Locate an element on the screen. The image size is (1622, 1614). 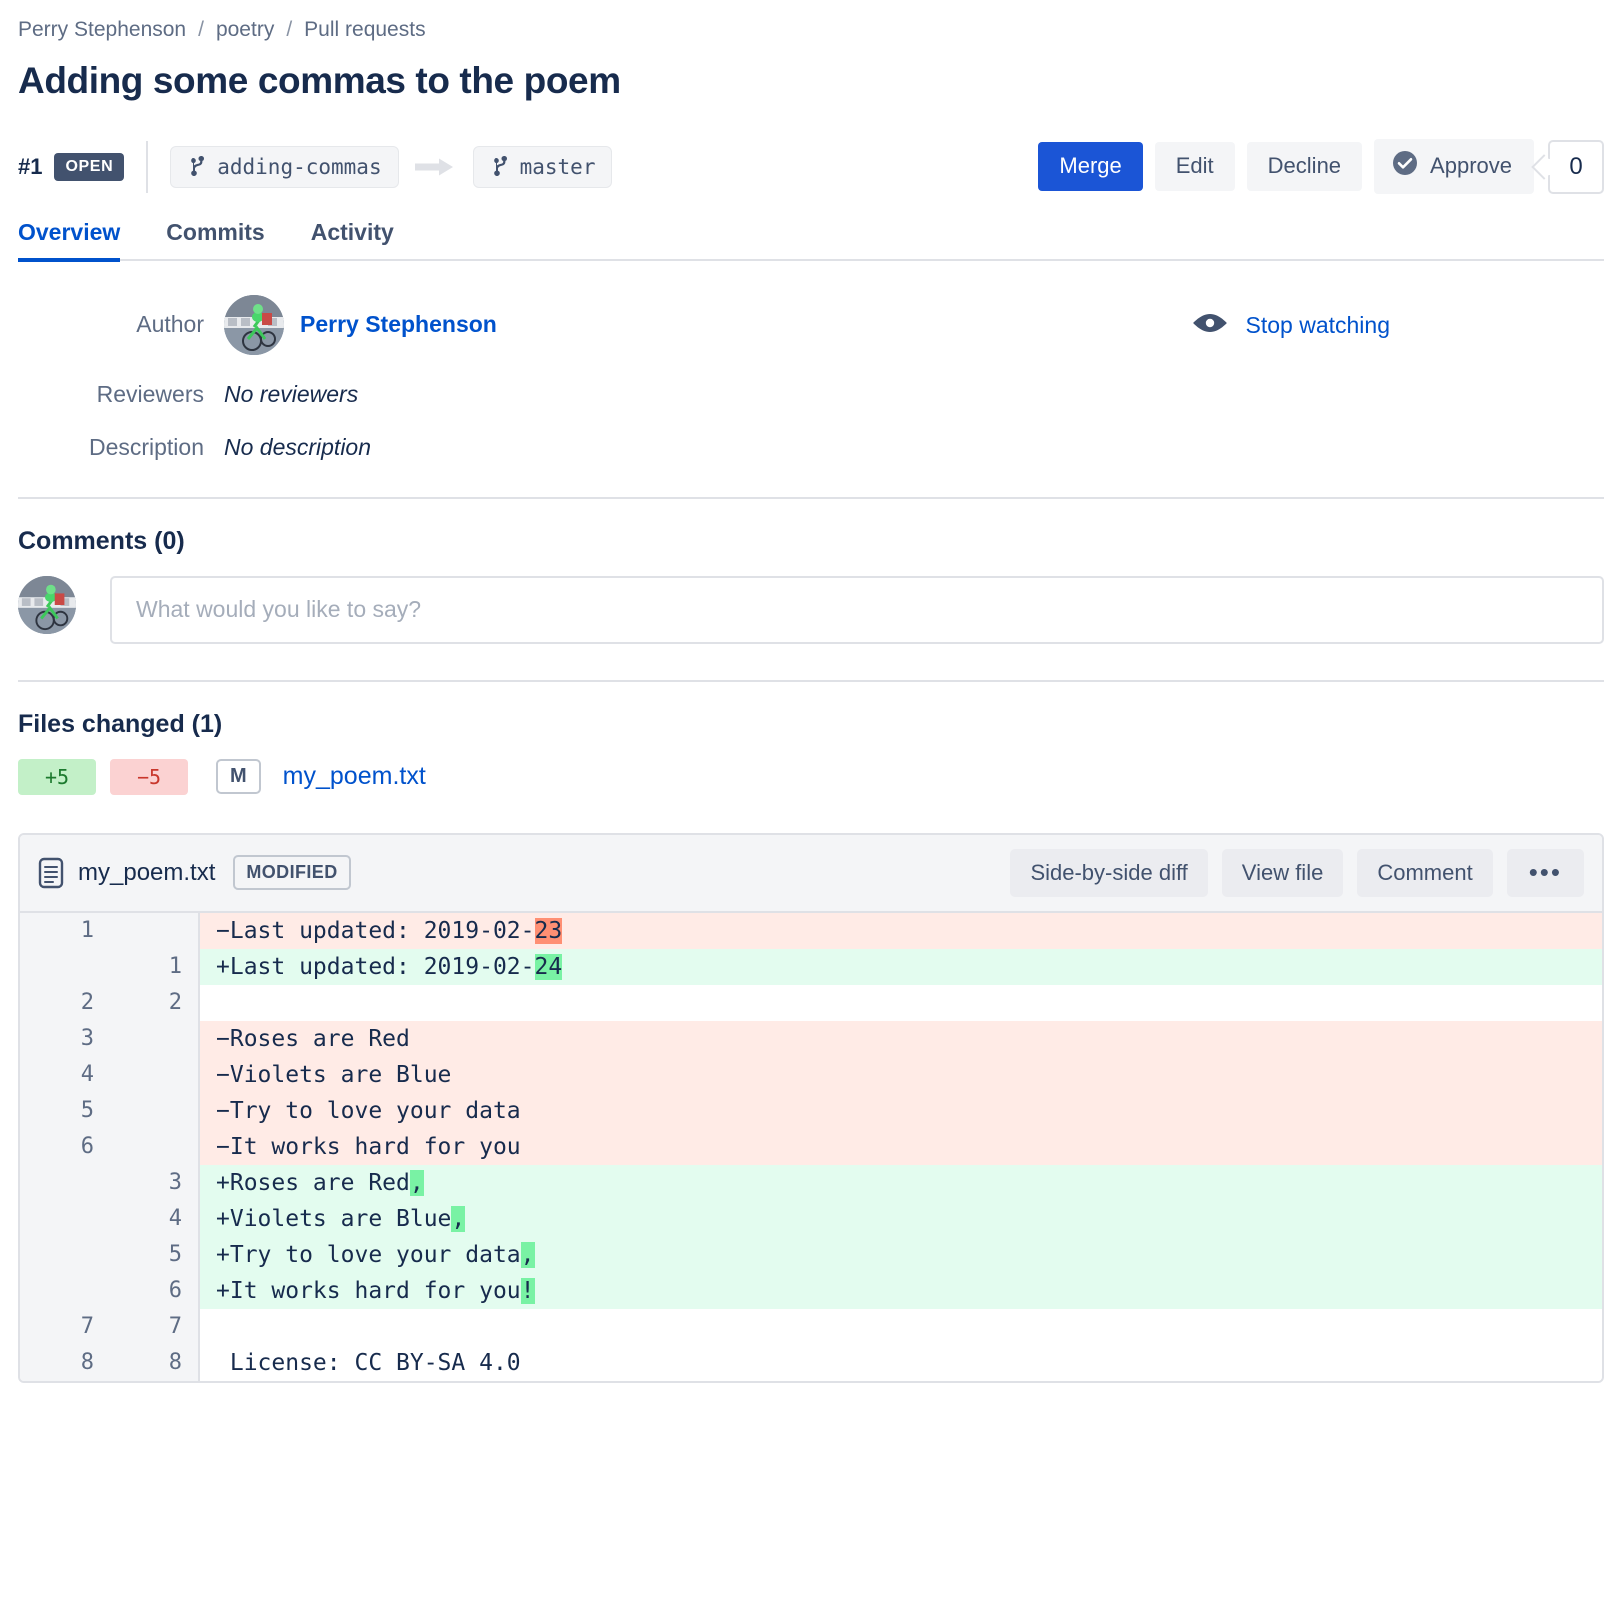
target-branch-label: master is located at coordinates (557, 166).